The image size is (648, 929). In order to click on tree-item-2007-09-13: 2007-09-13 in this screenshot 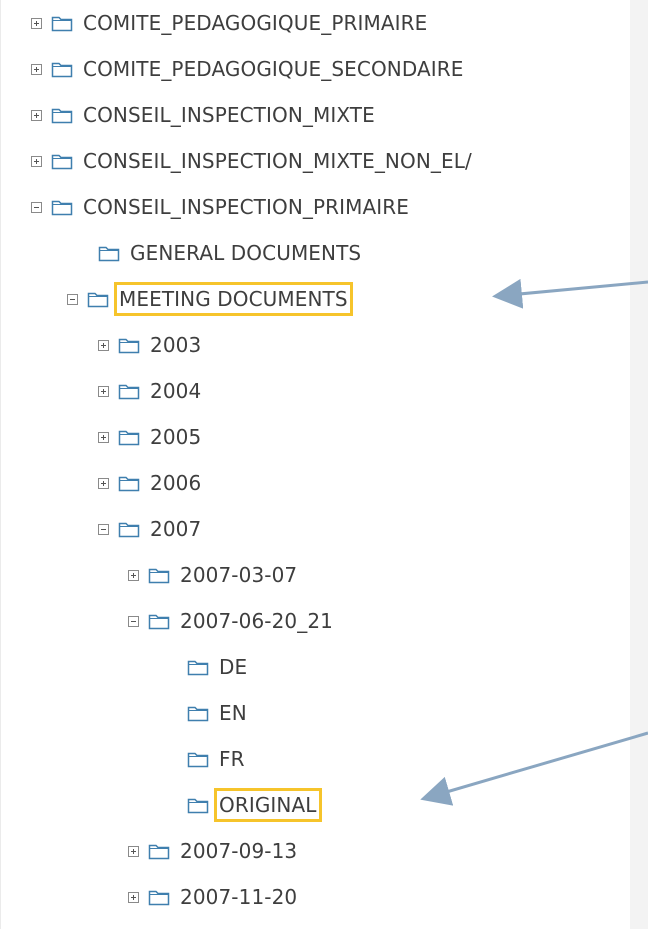, I will do `click(213, 851)`.